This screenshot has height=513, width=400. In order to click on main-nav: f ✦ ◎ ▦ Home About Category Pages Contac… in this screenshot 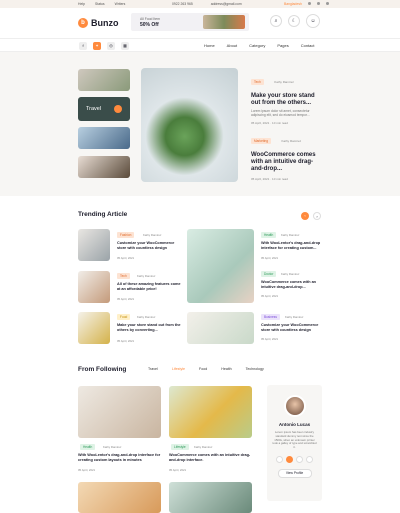, I will do `click(200, 45)`.